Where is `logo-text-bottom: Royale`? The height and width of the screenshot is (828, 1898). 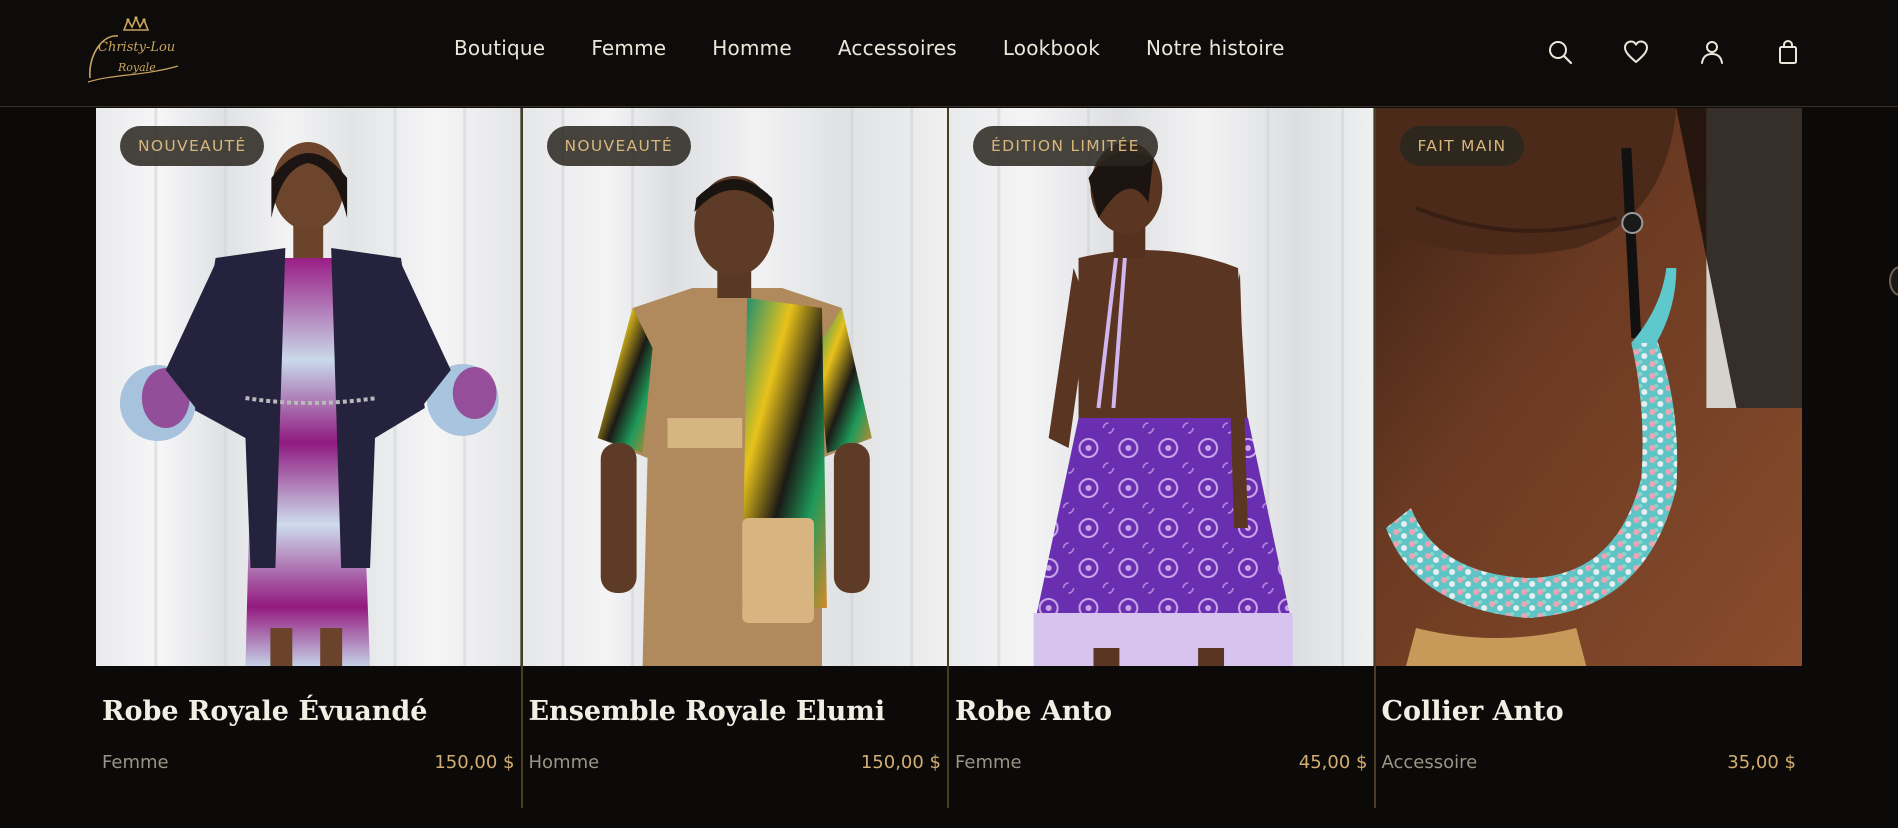
logo-text-bottom: Royale is located at coordinates (136, 67).